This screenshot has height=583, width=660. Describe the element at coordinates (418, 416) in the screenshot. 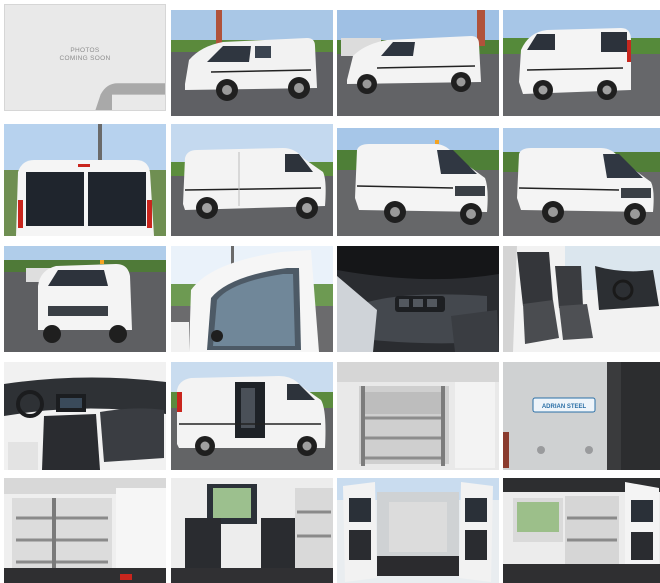

I see `photo-thumb-cargo-shelving` at that location.